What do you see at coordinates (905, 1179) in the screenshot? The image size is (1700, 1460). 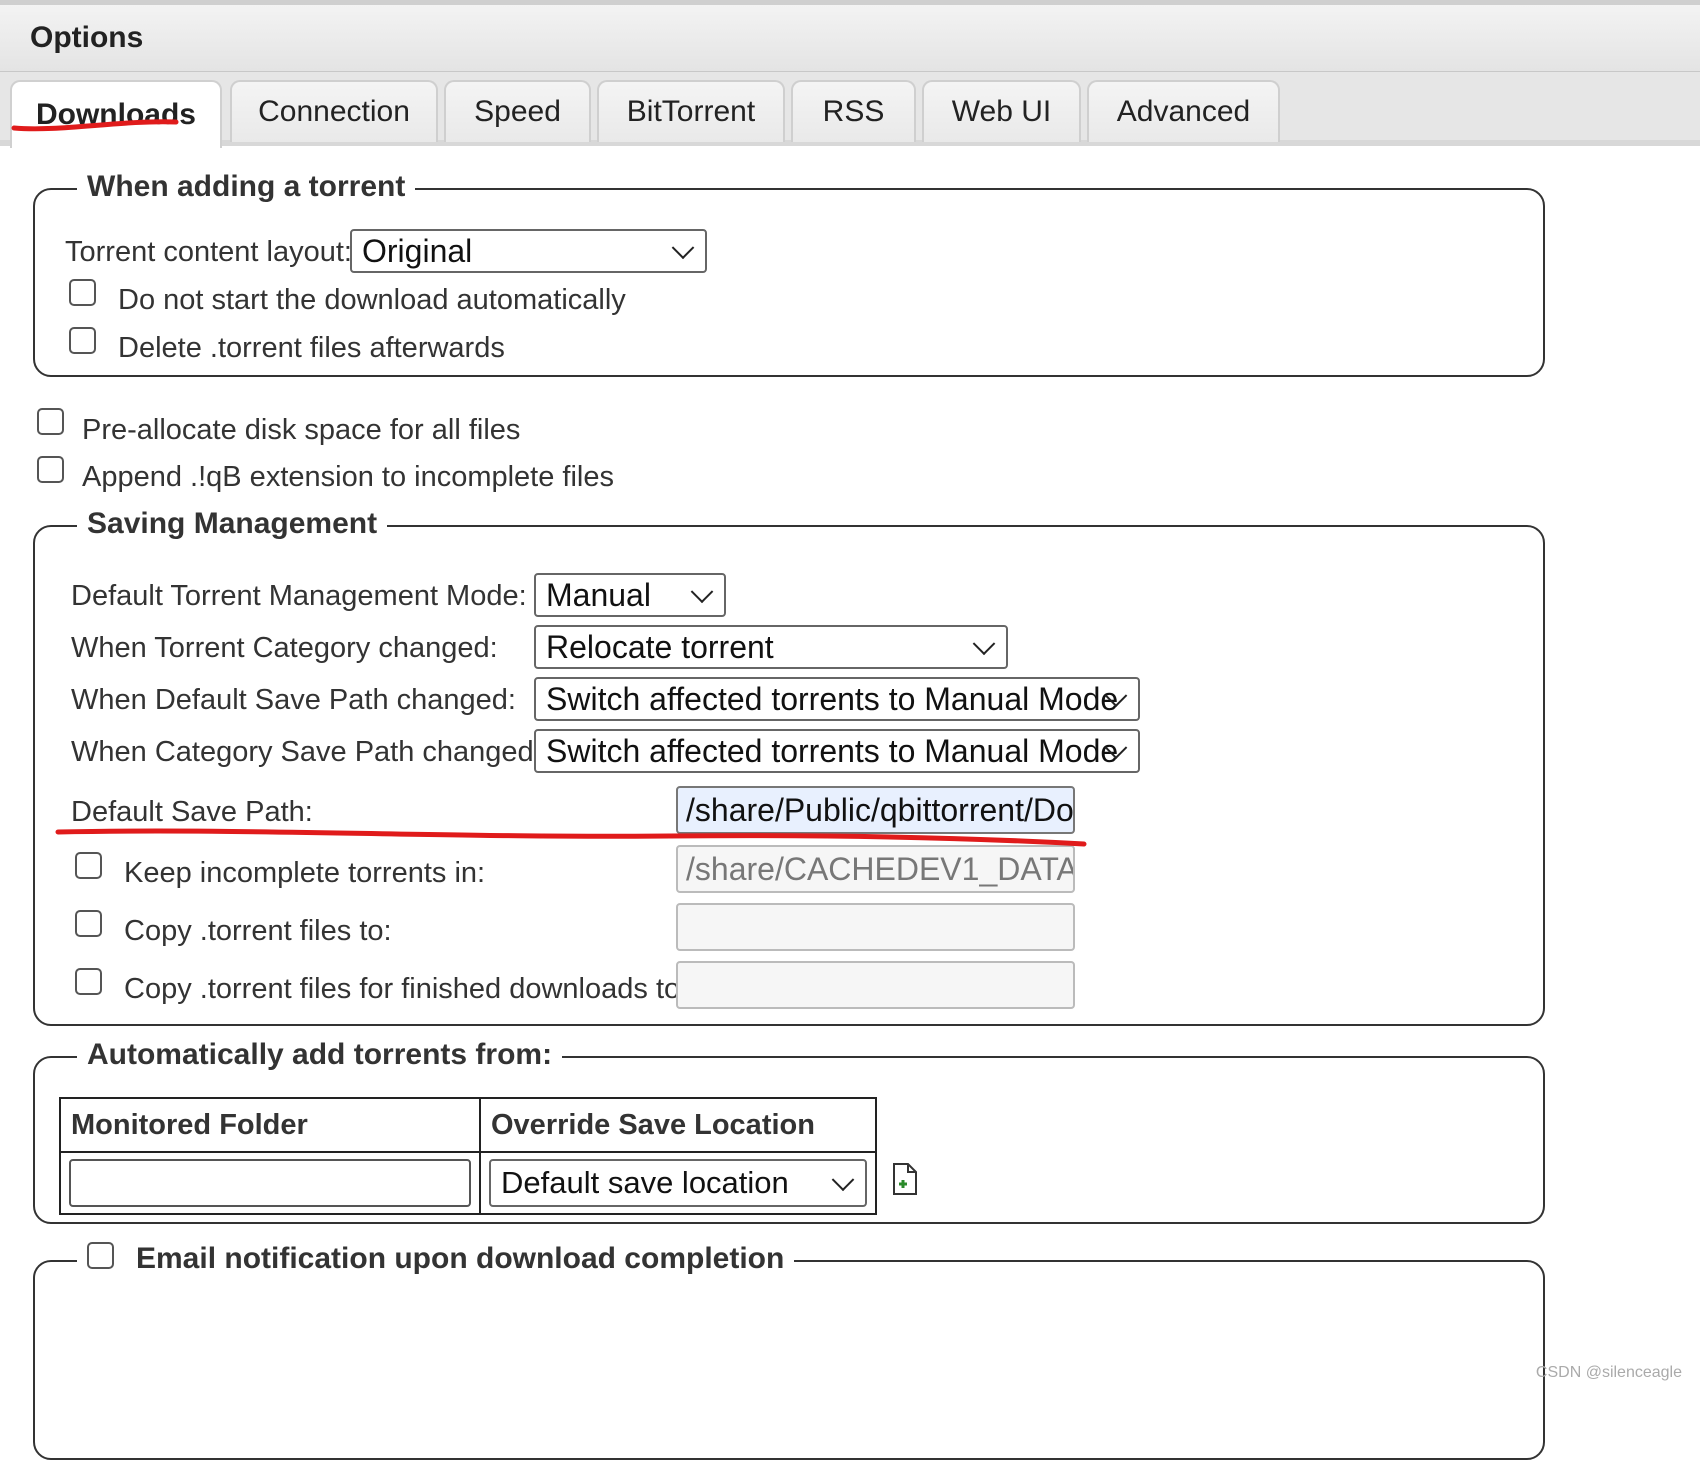 I see `add-folder-icon` at bounding box center [905, 1179].